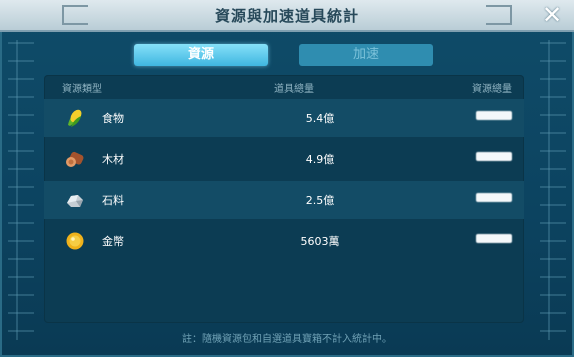 The width and height of the screenshot is (574, 357). Describe the element at coordinates (75, 241) in the screenshot. I see `gold-coin-icon` at that location.